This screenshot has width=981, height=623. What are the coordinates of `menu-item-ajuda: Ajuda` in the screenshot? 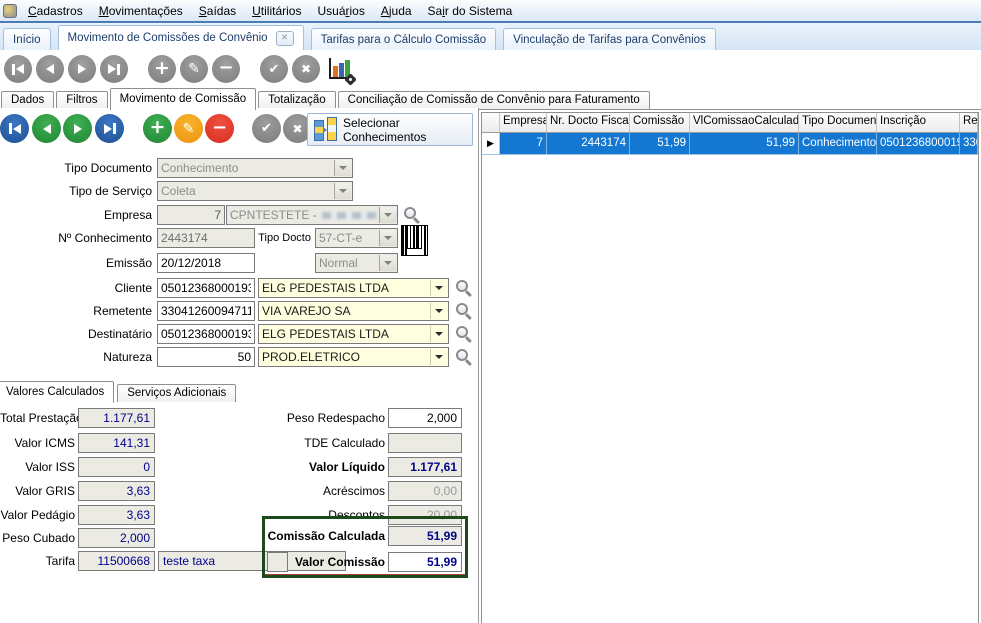 It's located at (396, 11).